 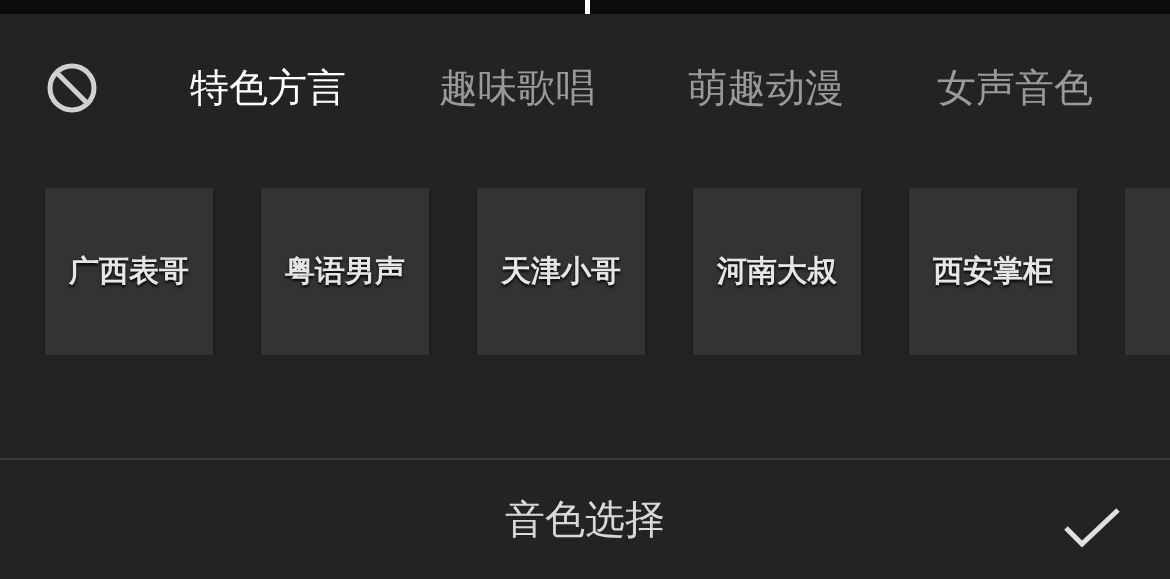 I want to click on voice-card: 天津小哥, so click(x=561, y=271).